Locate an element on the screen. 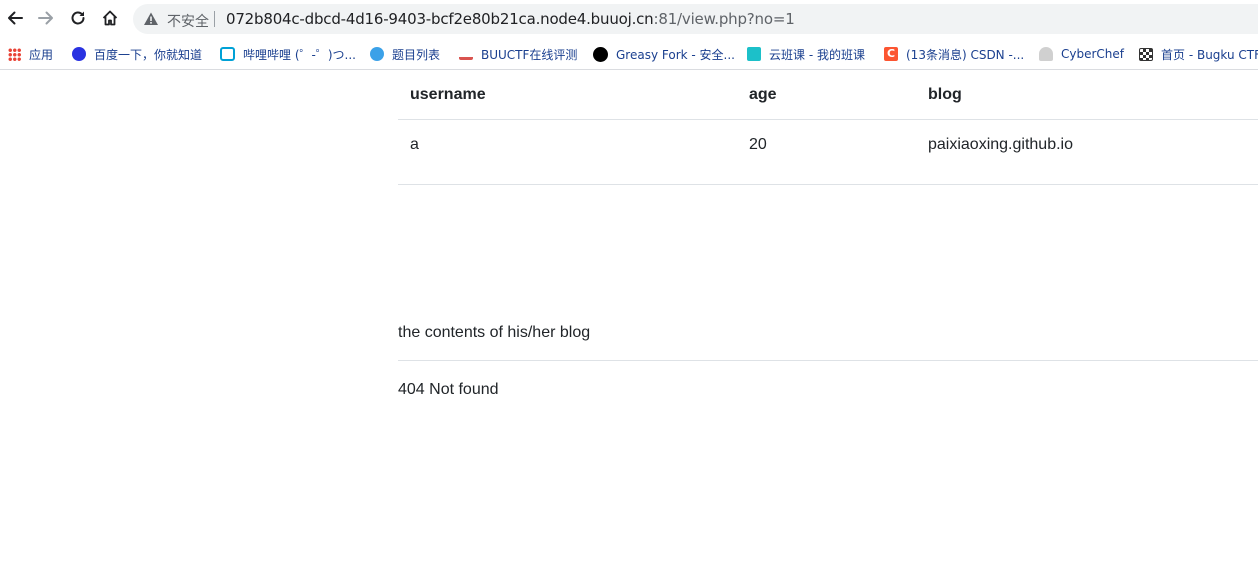 This screenshot has height=579, width=1258. back-button is located at coordinates (15, 18).